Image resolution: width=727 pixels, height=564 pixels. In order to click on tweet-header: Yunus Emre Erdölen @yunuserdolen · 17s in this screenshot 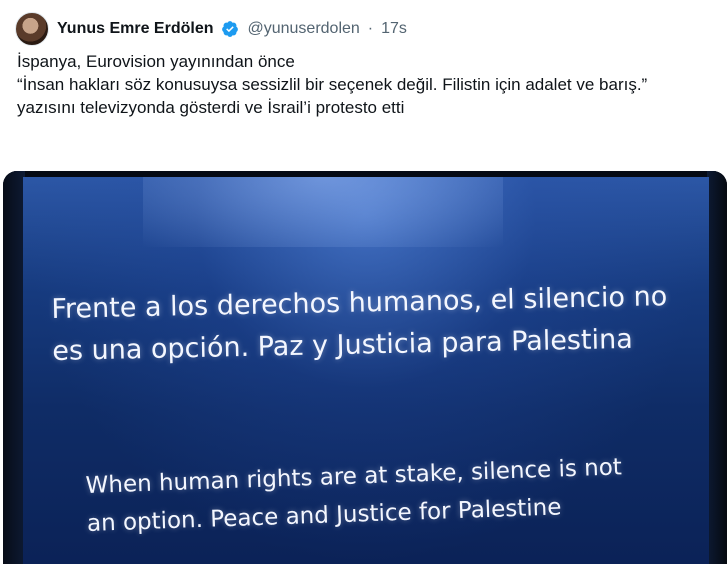, I will do `click(211, 29)`.